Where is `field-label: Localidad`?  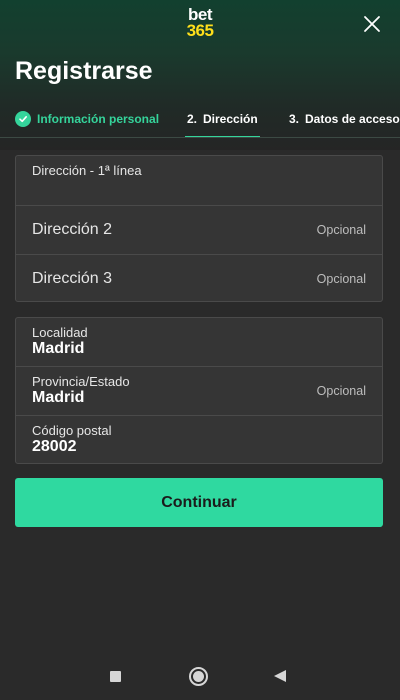 field-label: Localidad is located at coordinates (60, 332).